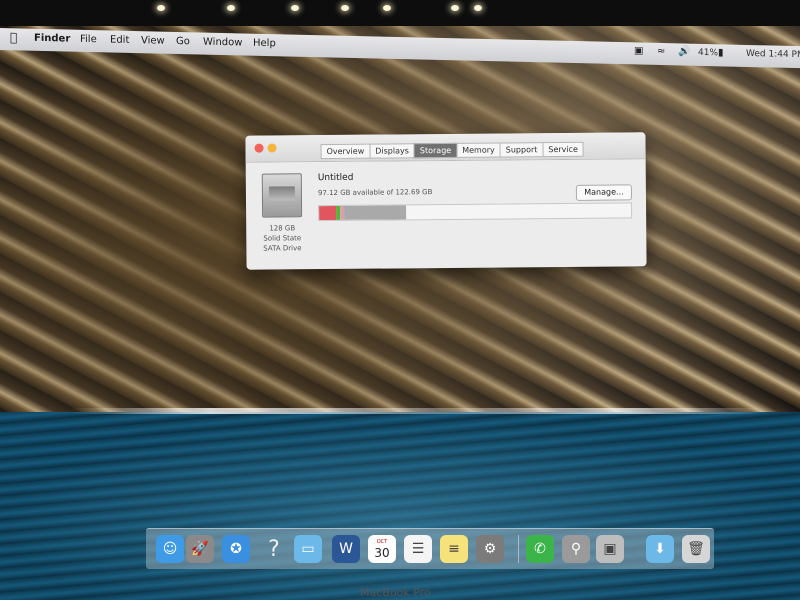 This screenshot has height=600, width=800. Describe the element at coordinates (518, 549) in the screenshot. I see `dock-separator` at that location.